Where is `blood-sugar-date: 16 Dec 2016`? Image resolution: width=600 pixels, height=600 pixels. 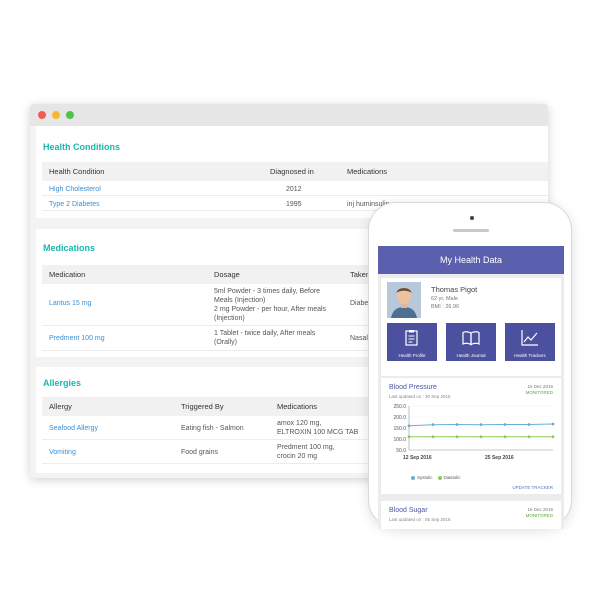
blood-sugar-date: 16 Dec 2016 is located at coordinates (540, 509).